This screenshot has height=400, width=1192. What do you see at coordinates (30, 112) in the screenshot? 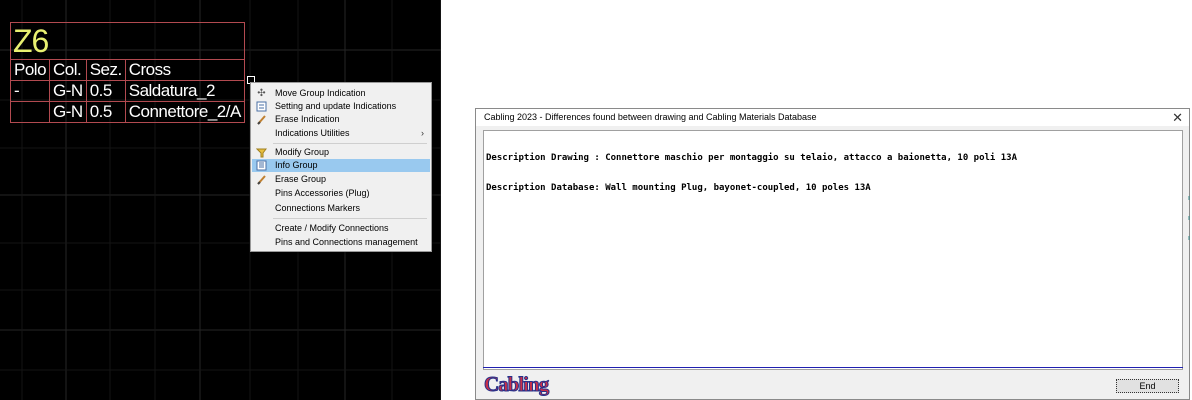
I see `cell-polo` at bounding box center [30, 112].